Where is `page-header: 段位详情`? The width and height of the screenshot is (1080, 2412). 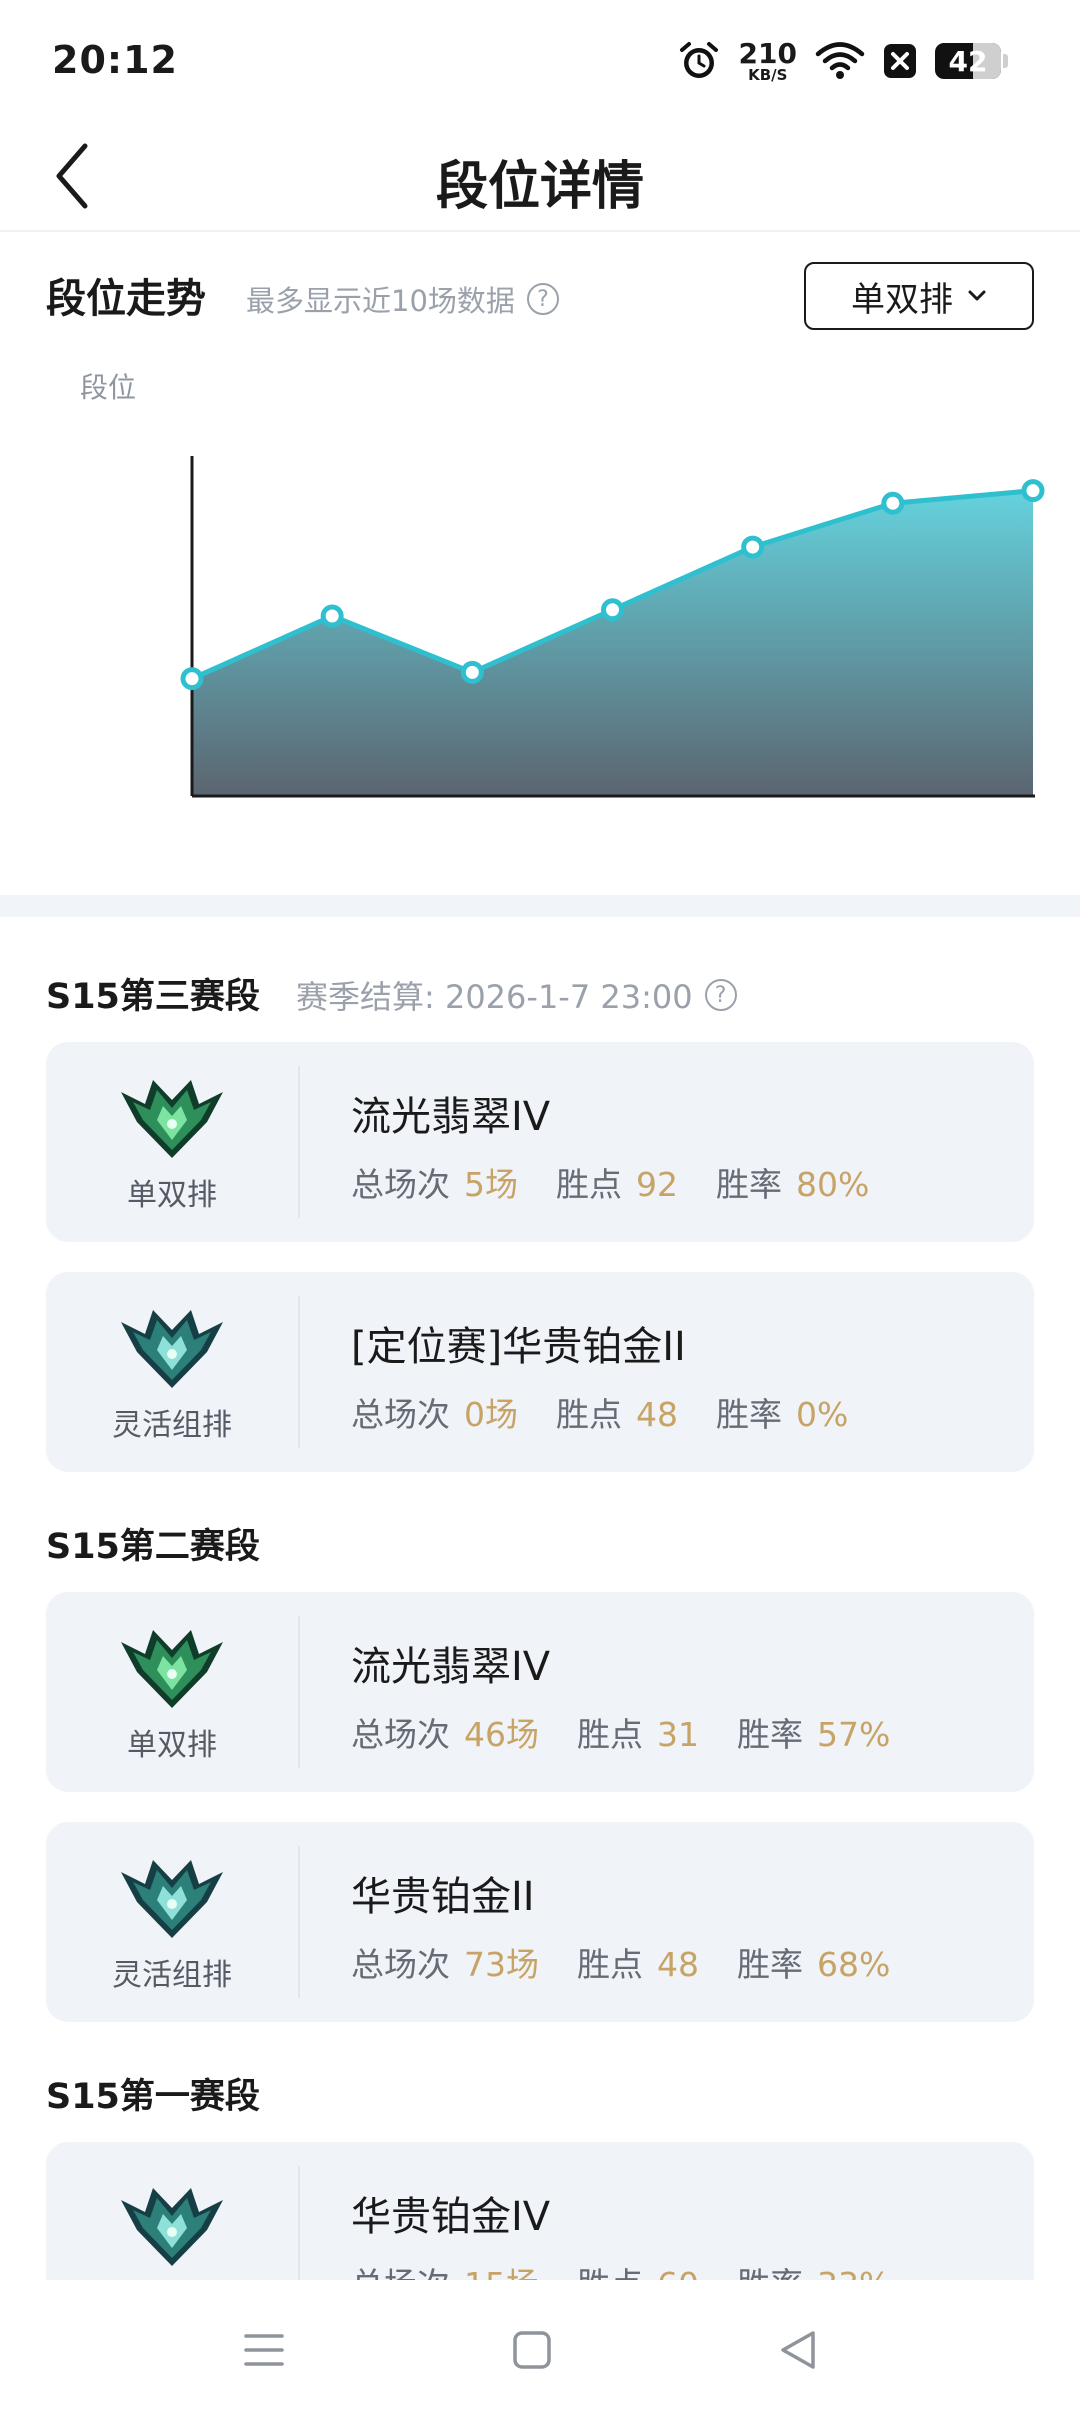
page-header: 段位详情 is located at coordinates (540, 176).